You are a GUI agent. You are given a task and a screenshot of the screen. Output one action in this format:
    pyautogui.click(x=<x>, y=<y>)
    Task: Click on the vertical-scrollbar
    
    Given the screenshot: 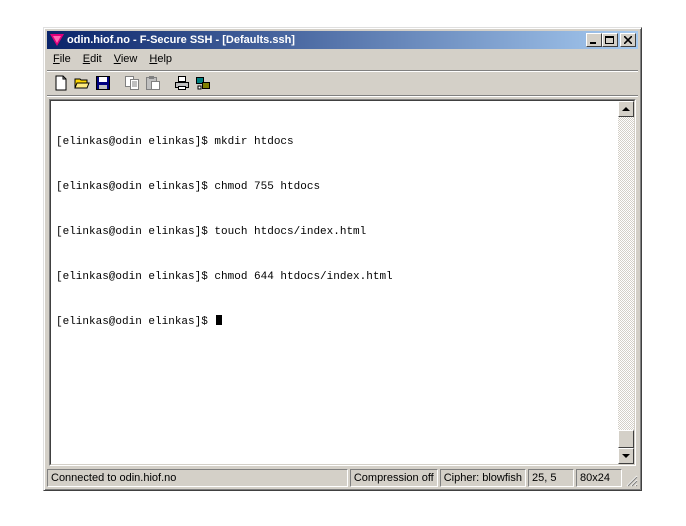 What is the action you would take?
    pyautogui.click(x=626, y=282)
    